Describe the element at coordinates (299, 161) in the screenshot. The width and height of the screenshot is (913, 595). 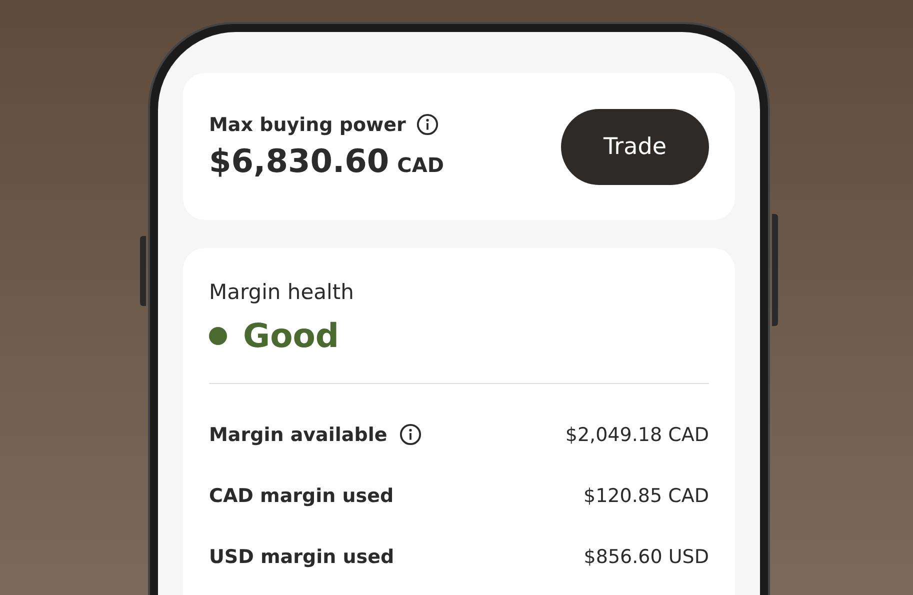
I see `buying-power-amount: $6,830.60` at that location.